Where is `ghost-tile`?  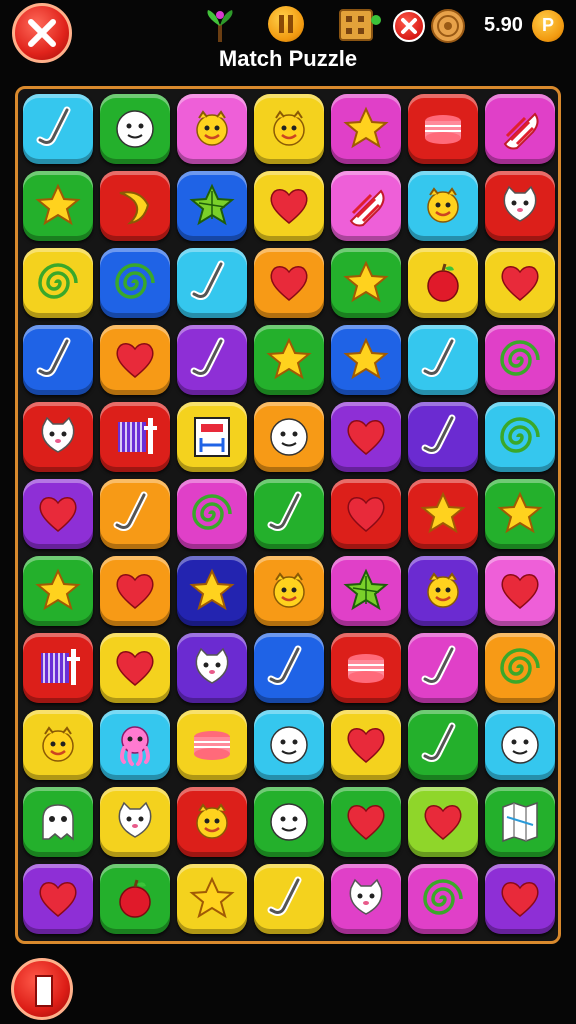
ghost-tile is located at coordinates (58, 822).